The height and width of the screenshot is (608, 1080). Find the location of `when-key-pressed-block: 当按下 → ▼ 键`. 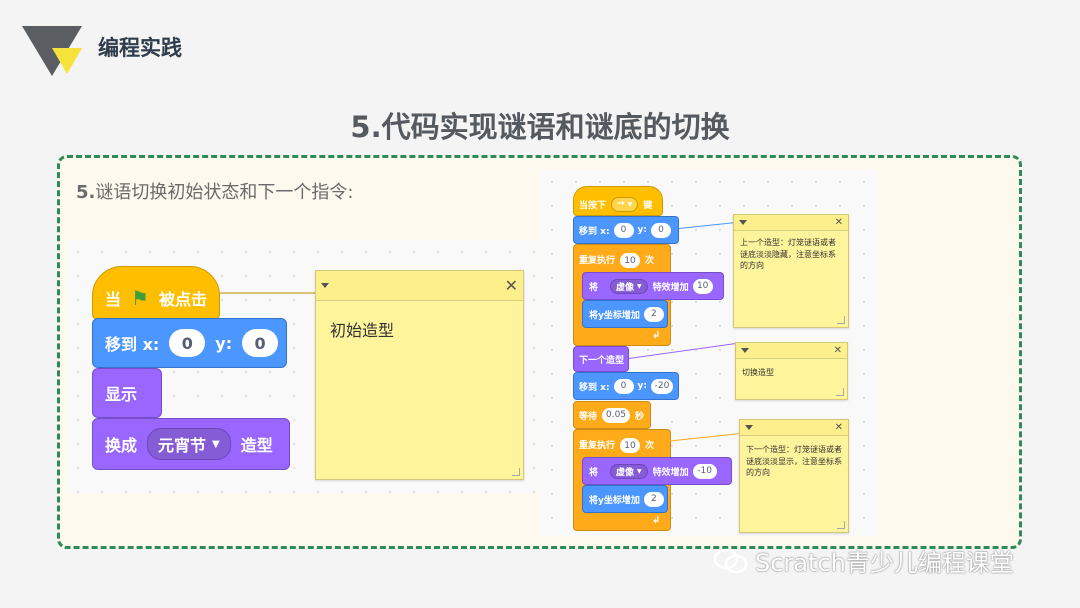

when-key-pressed-block: 当按下 → ▼ 键 is located at coordinates (618, 201).